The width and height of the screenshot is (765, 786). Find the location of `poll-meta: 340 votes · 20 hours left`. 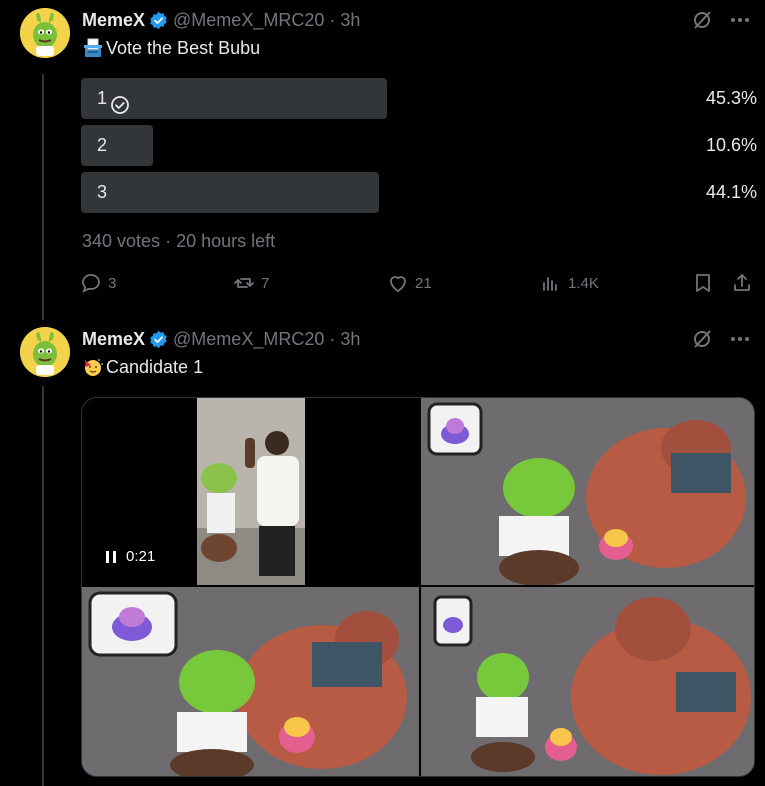

poll-meta: 340 votes · 20 hours left is located at coordinates (178, 241).